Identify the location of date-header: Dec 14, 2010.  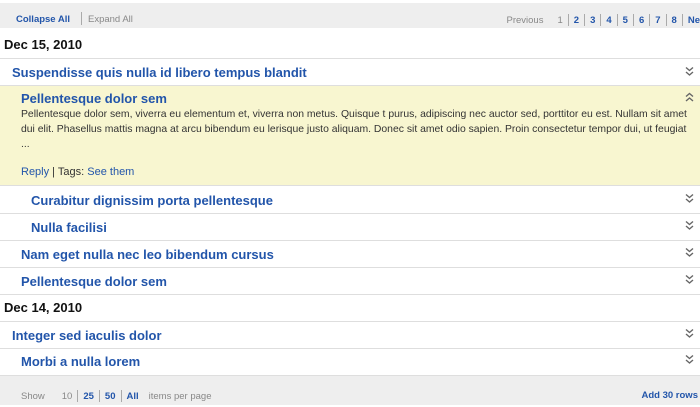
(43, 307).